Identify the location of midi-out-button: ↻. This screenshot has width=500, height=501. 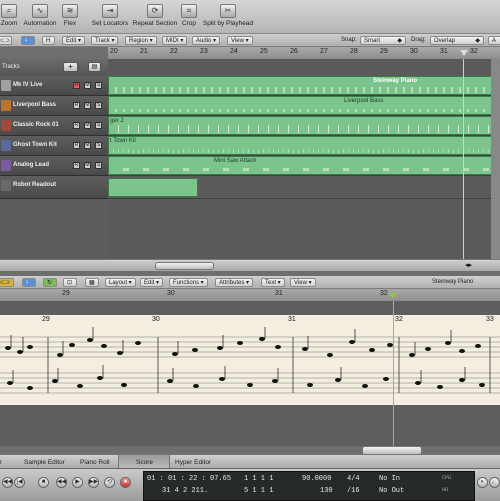
(50, 282).